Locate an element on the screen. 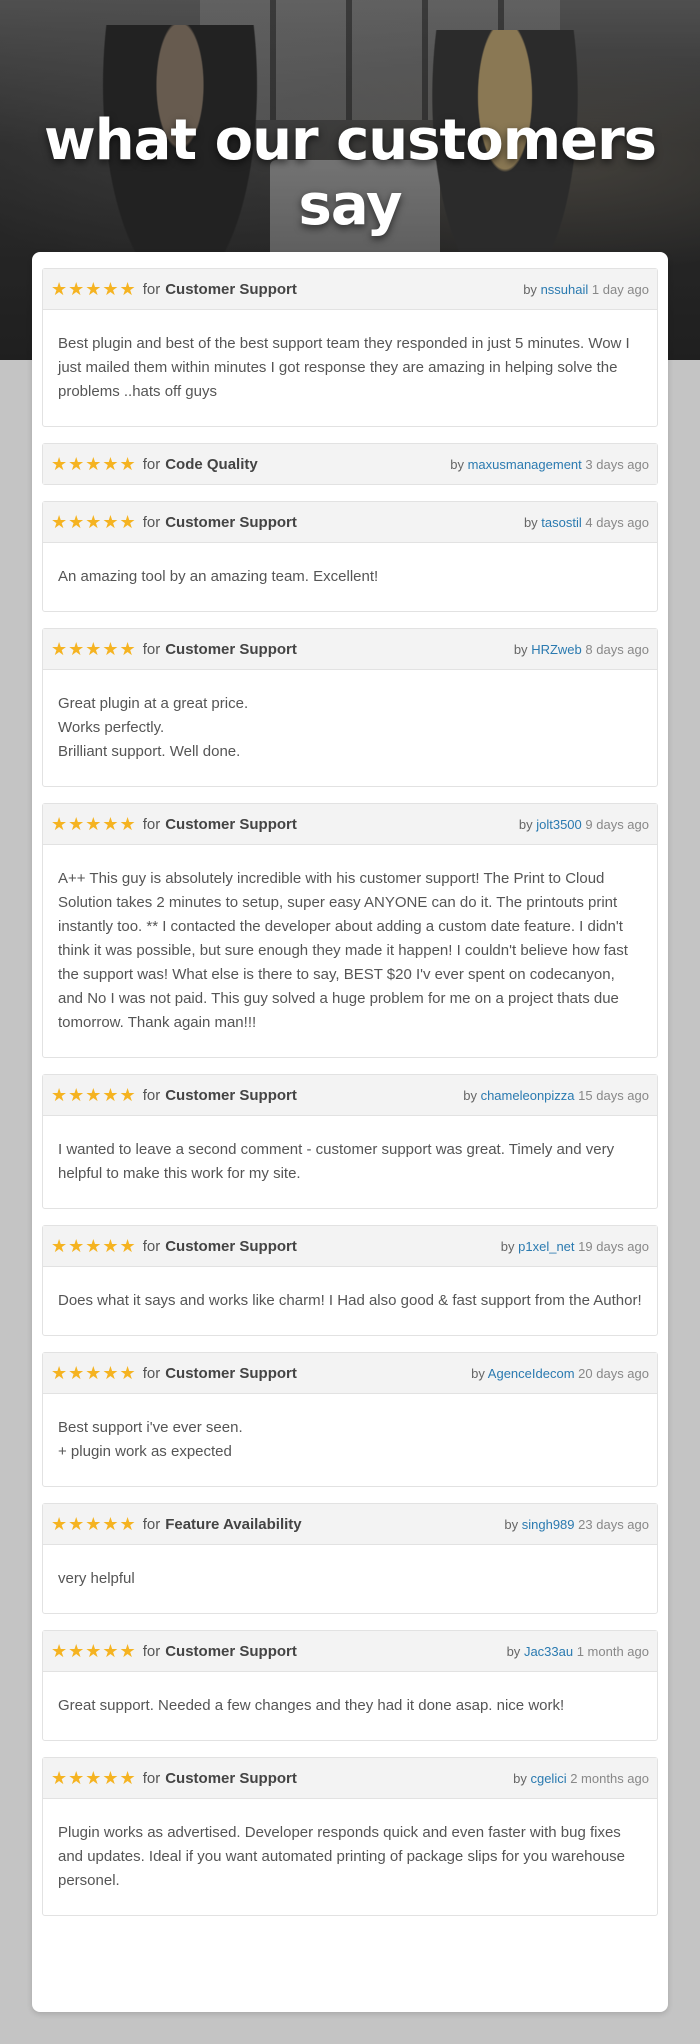  review-author-link: cgelici is located at coordinates (548, 1778).